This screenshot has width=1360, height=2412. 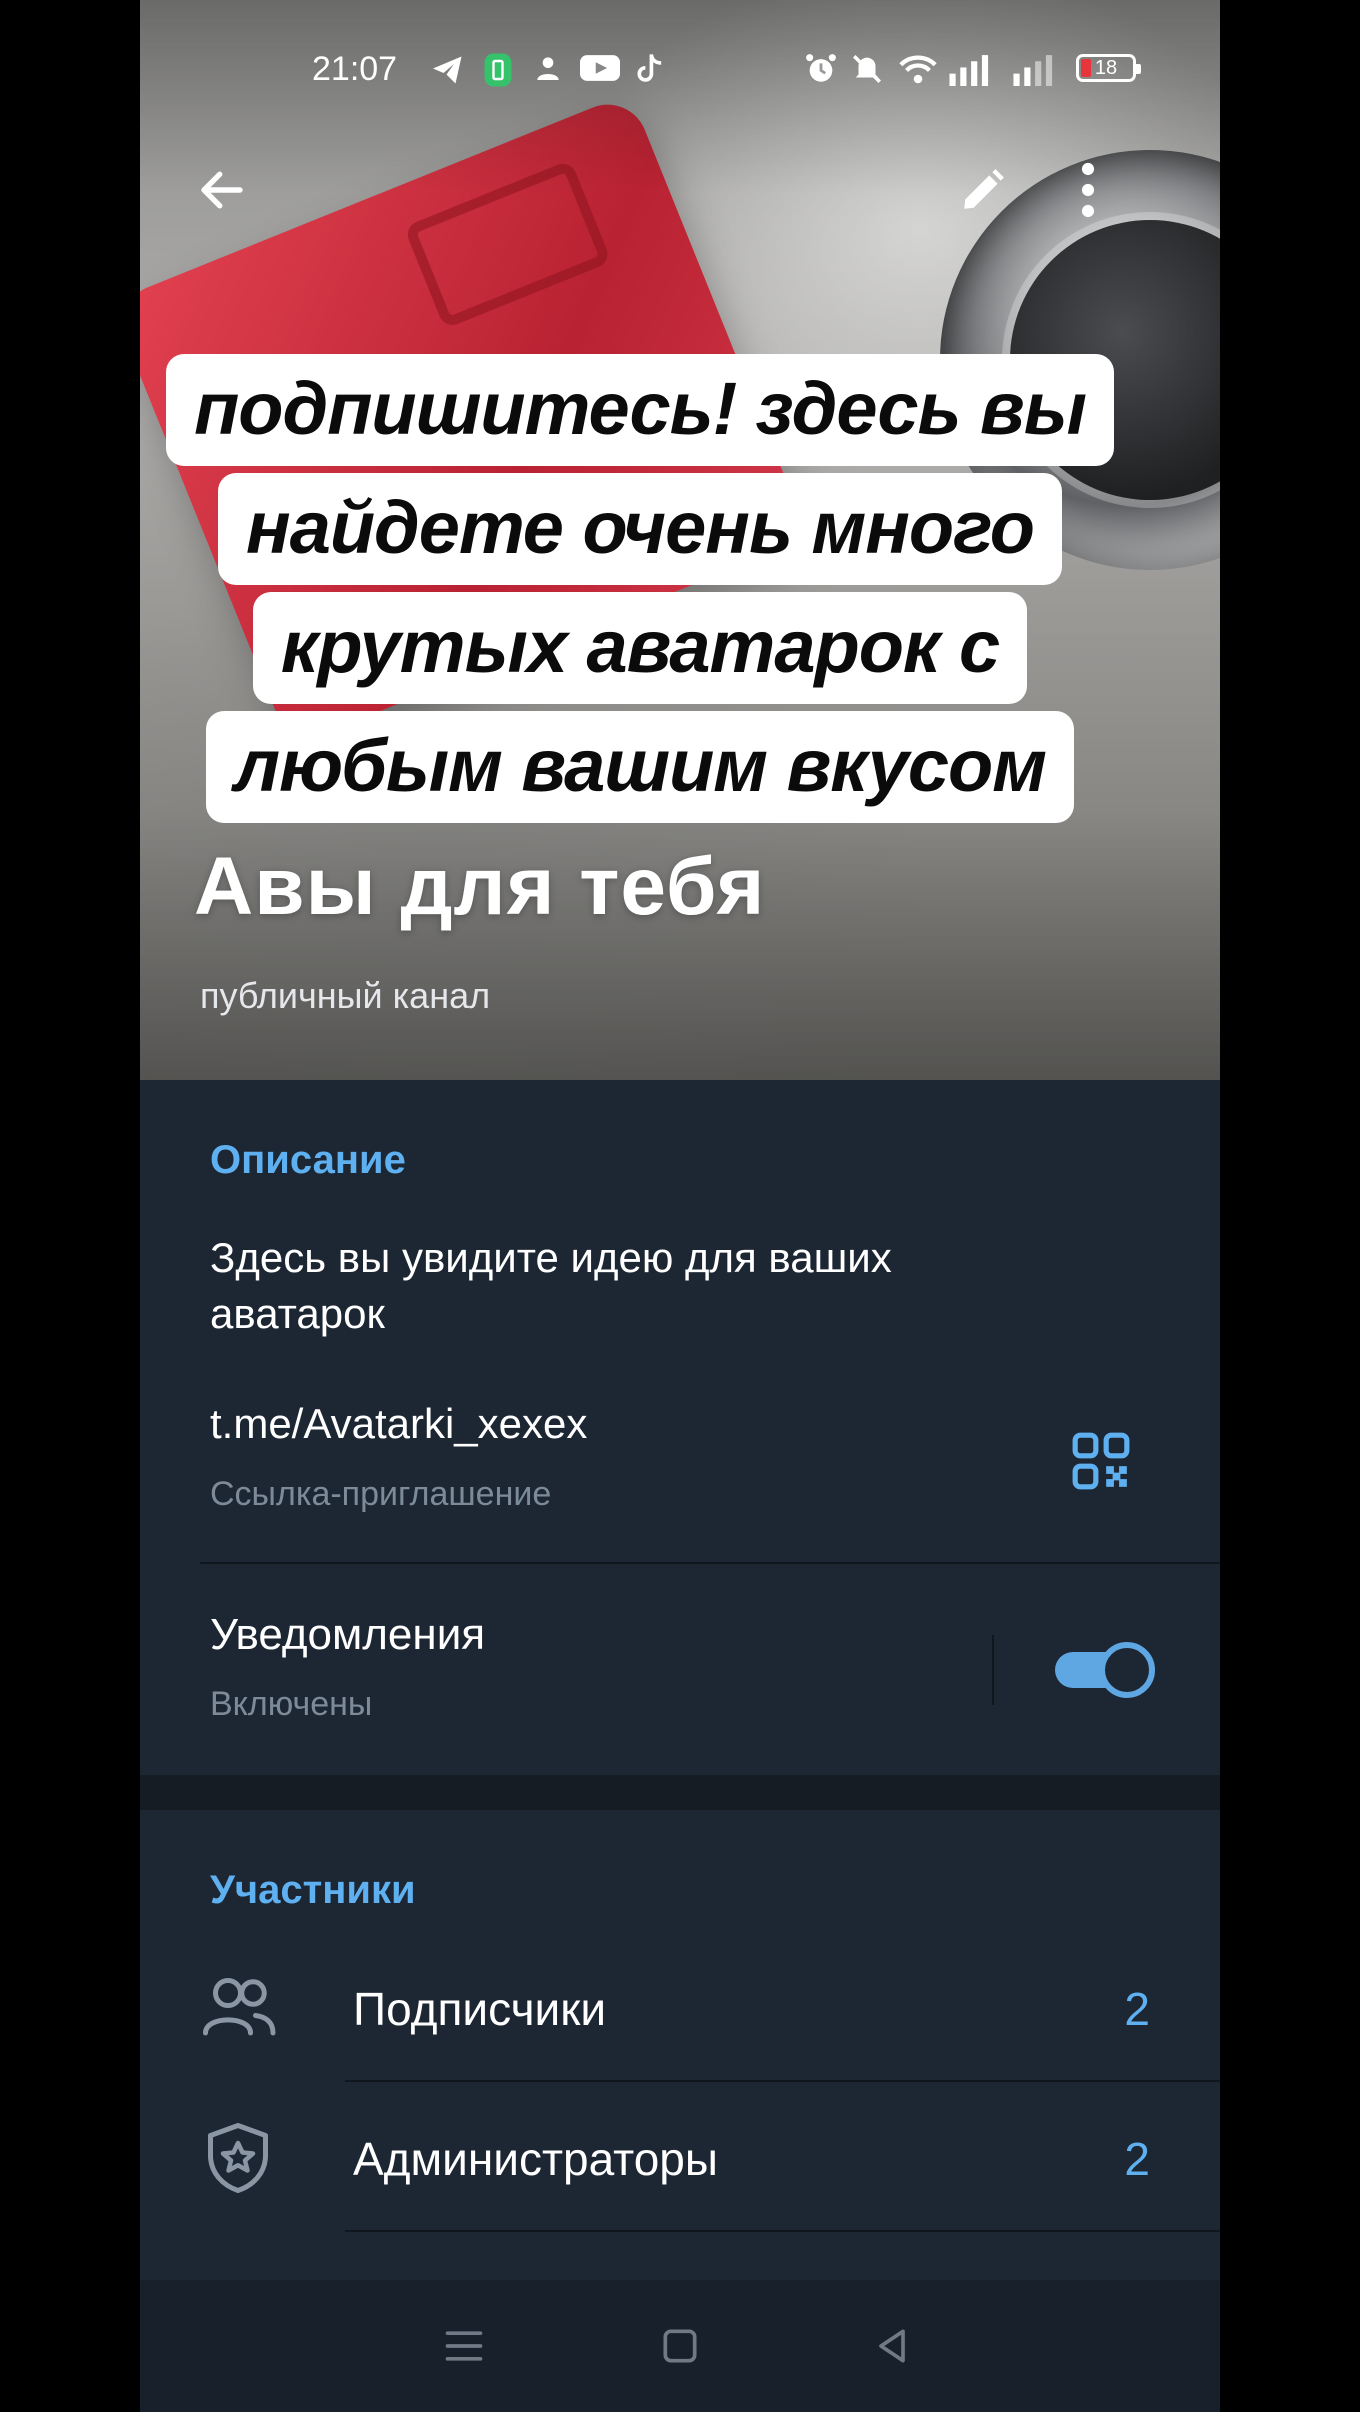 I want to click on people-icon, so click(x=238, y=2008).